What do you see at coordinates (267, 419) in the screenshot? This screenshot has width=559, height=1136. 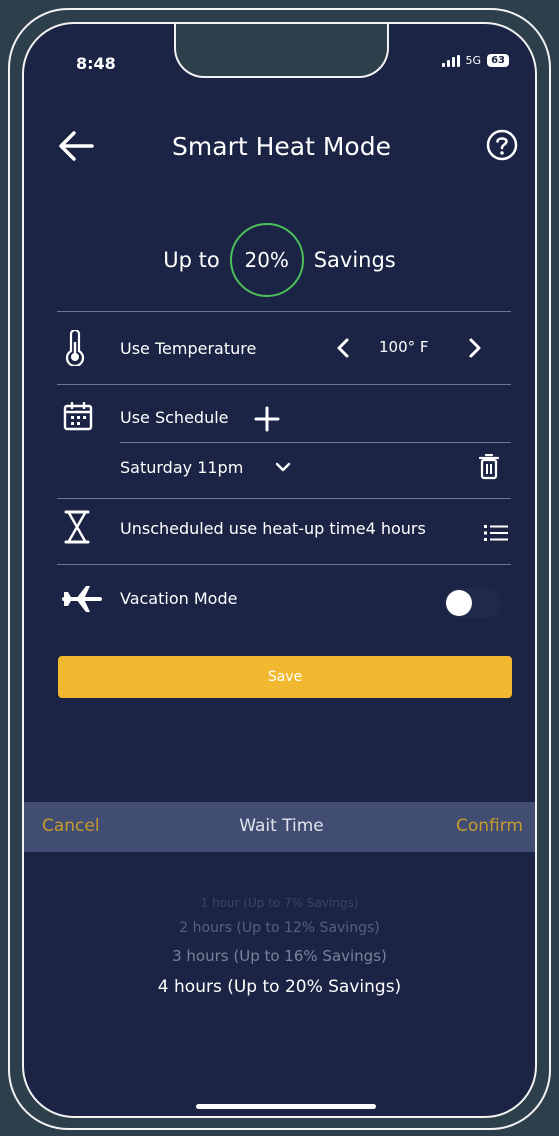 I see `add-schedule-button` at bounding box center [267, 419].